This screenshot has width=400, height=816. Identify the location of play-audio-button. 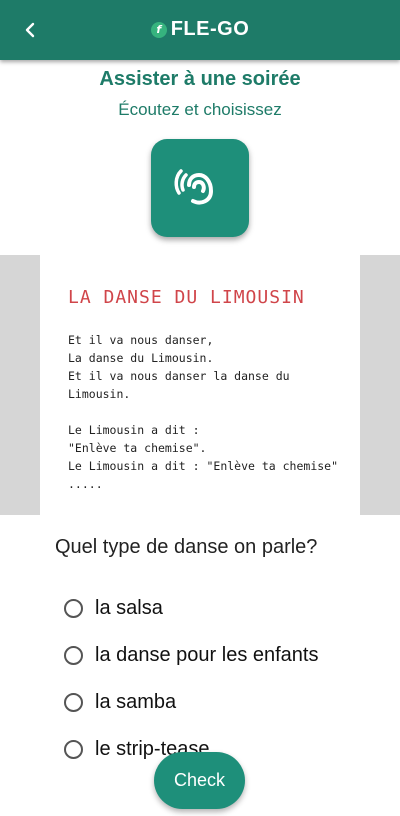
(200, 188).